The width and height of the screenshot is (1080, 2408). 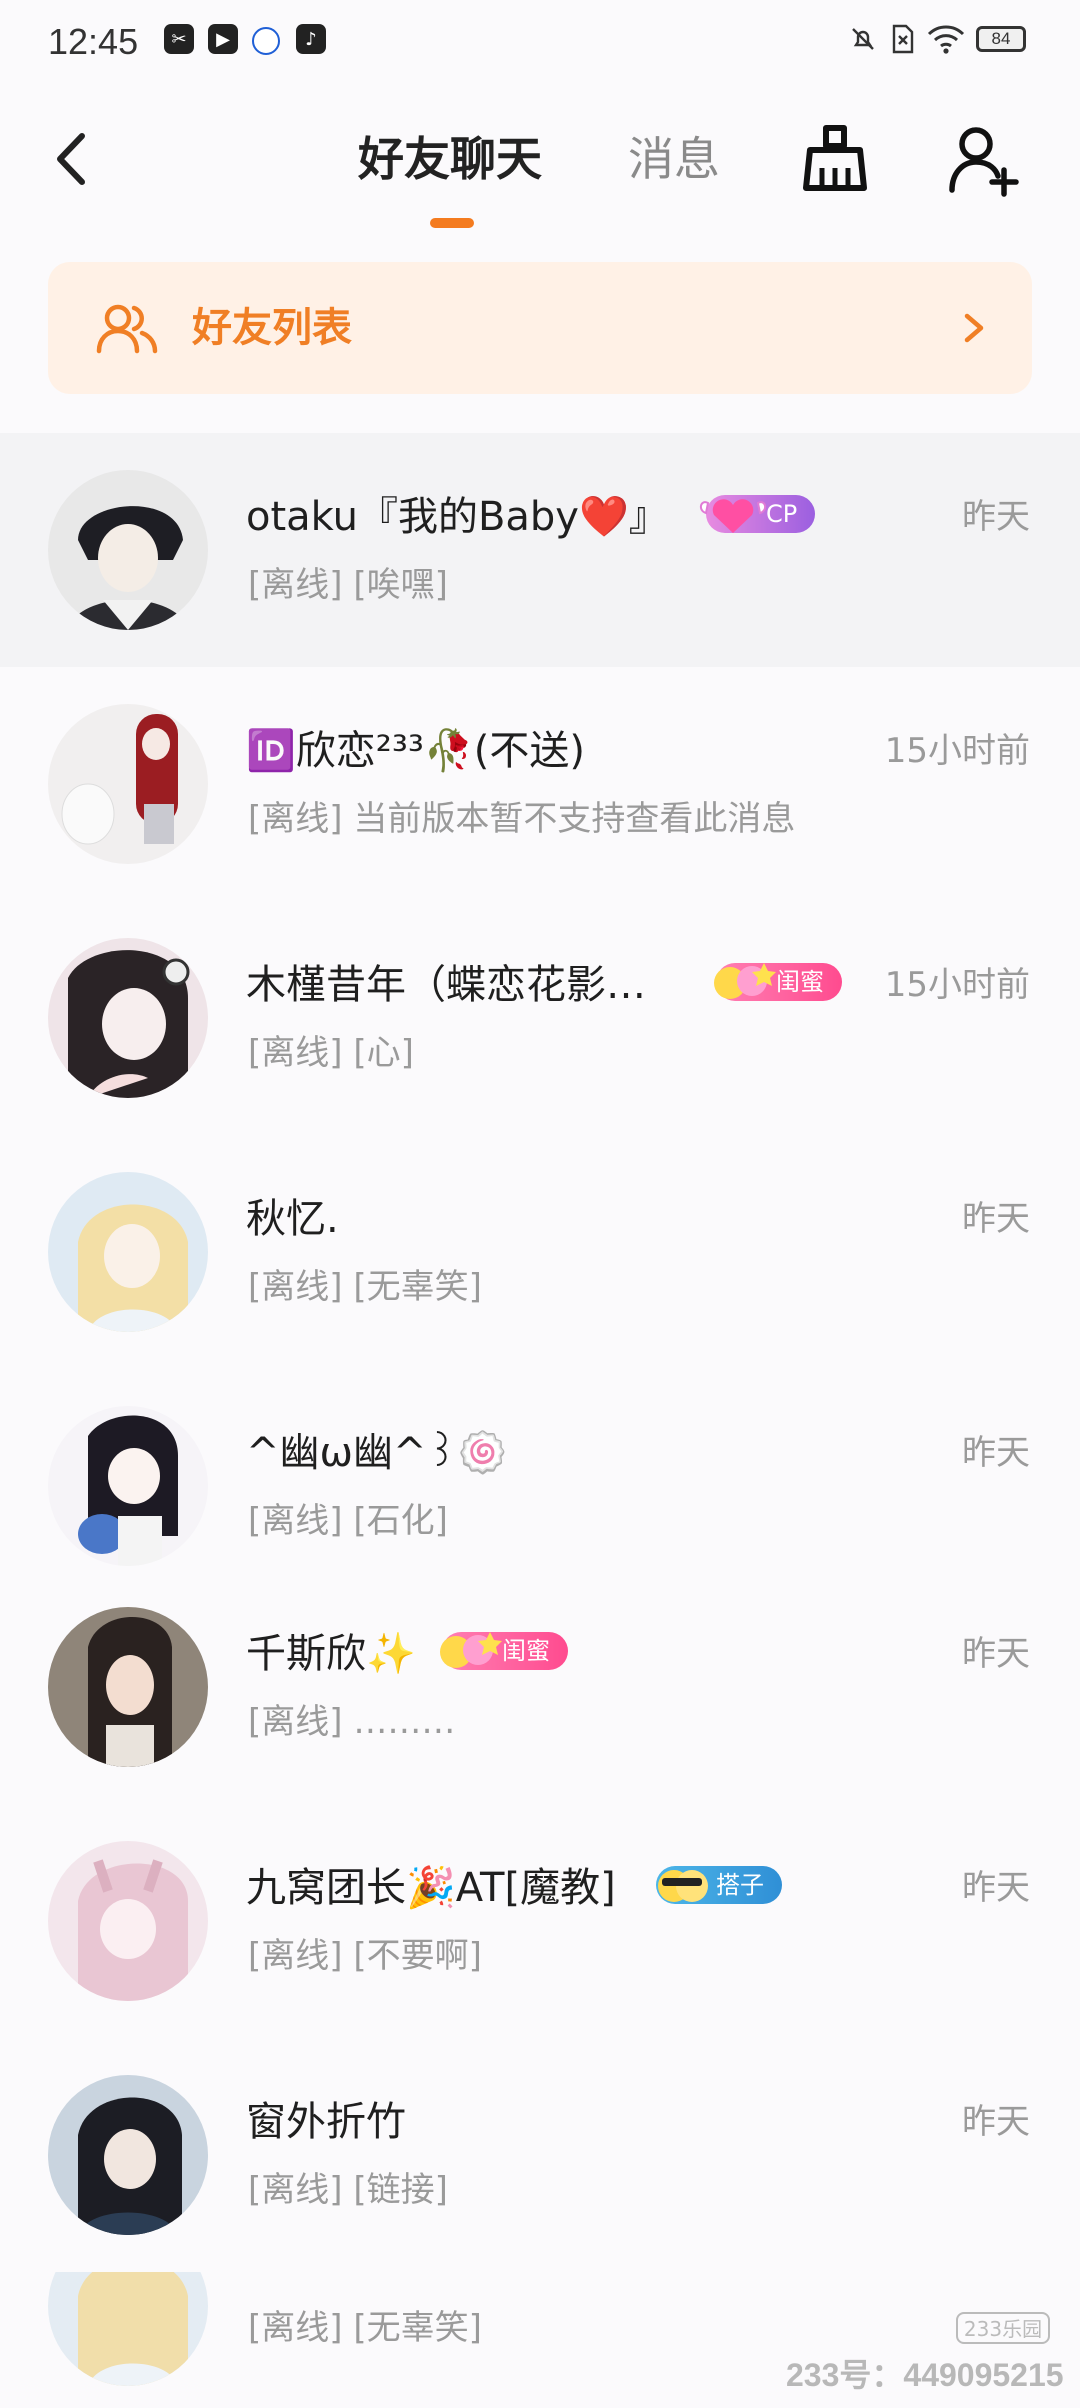 What do you see at coordinates (983, 159) in the screenshot?
I see `add-friend-icon` at bounding box center [983, 159].